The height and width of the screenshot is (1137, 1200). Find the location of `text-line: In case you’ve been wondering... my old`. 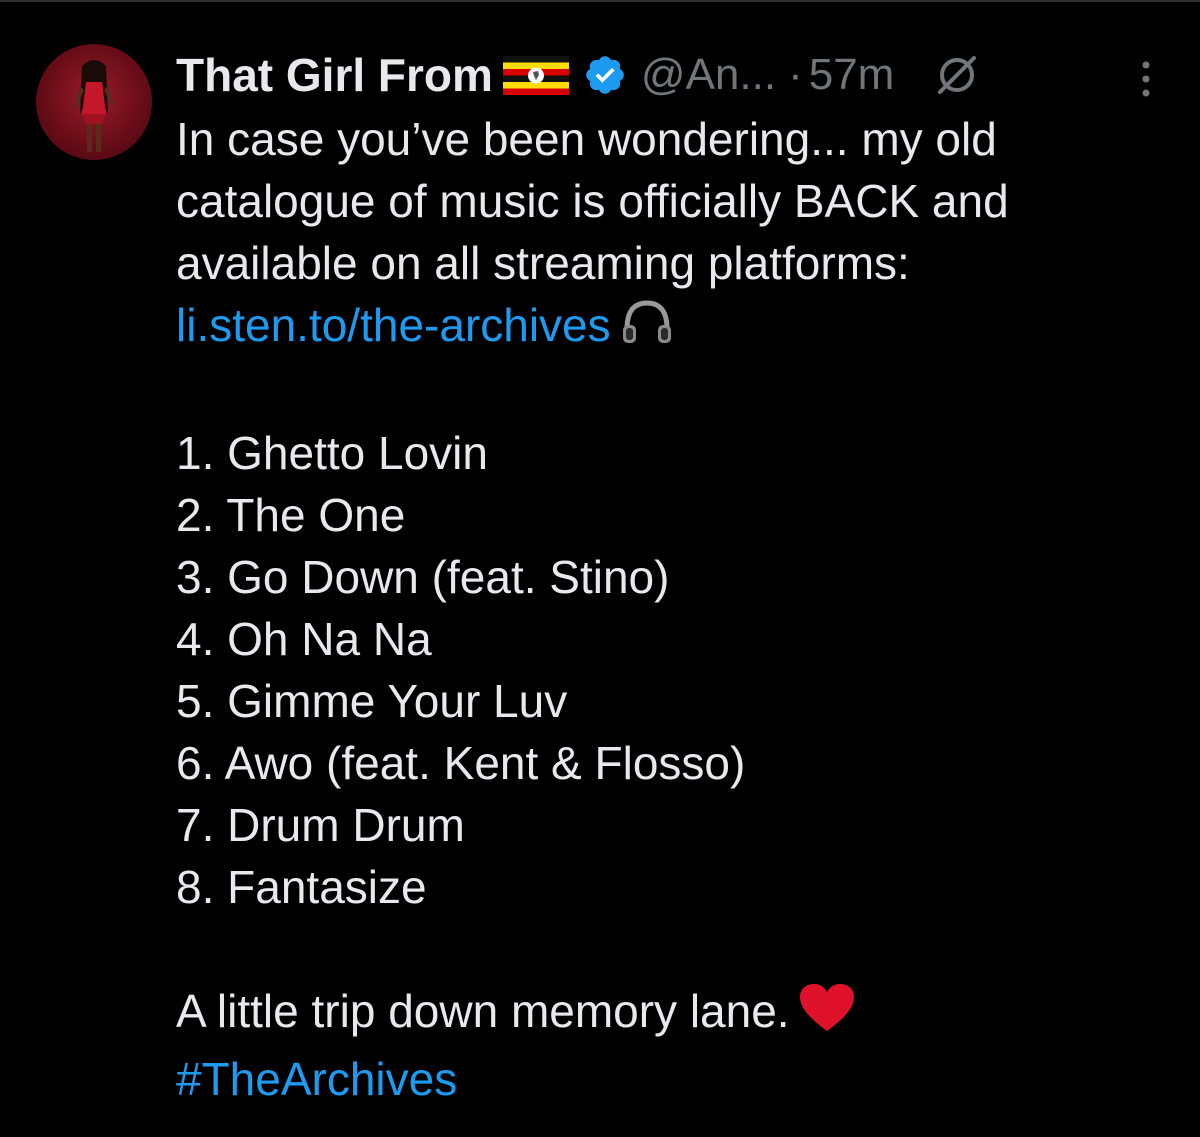

text-line: In case you’ve been wondering... my old is located at coordinates (586, 139).